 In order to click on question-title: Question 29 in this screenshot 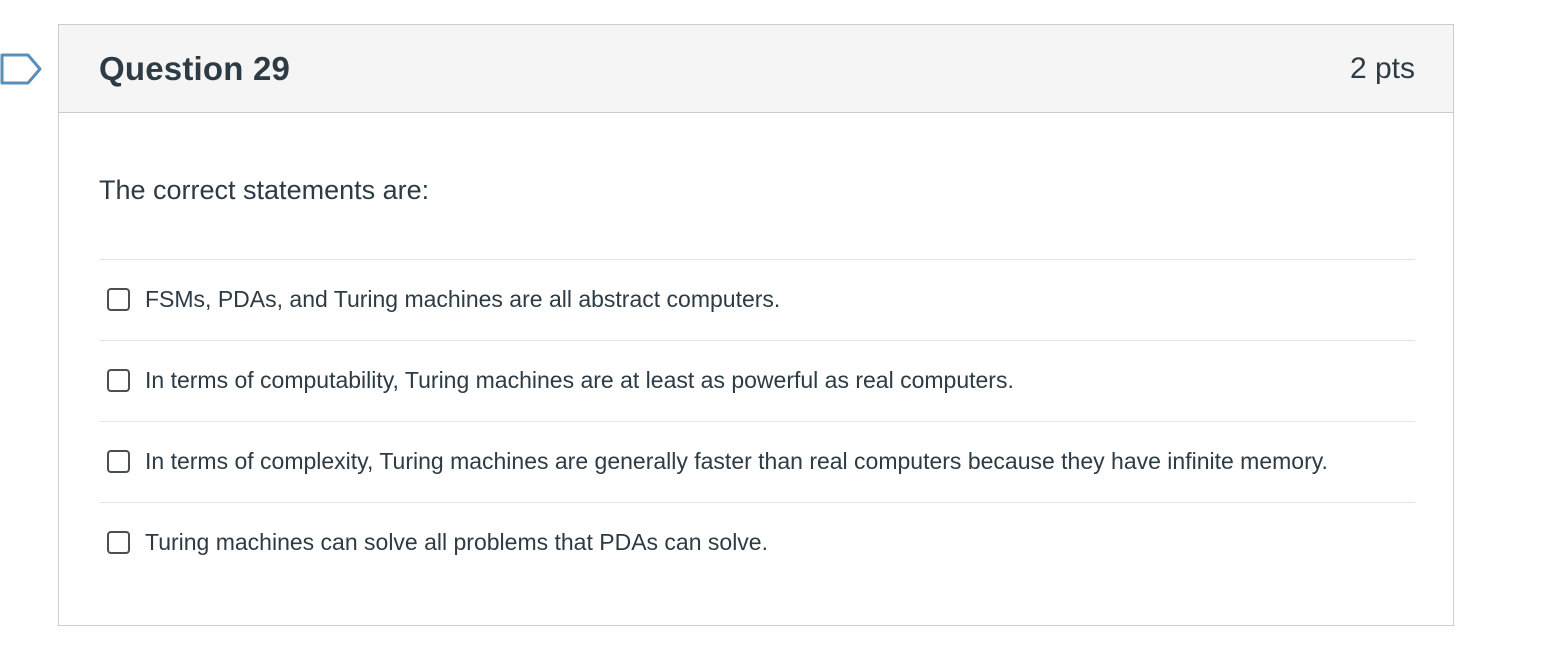, I will do `click(195, 68)`.